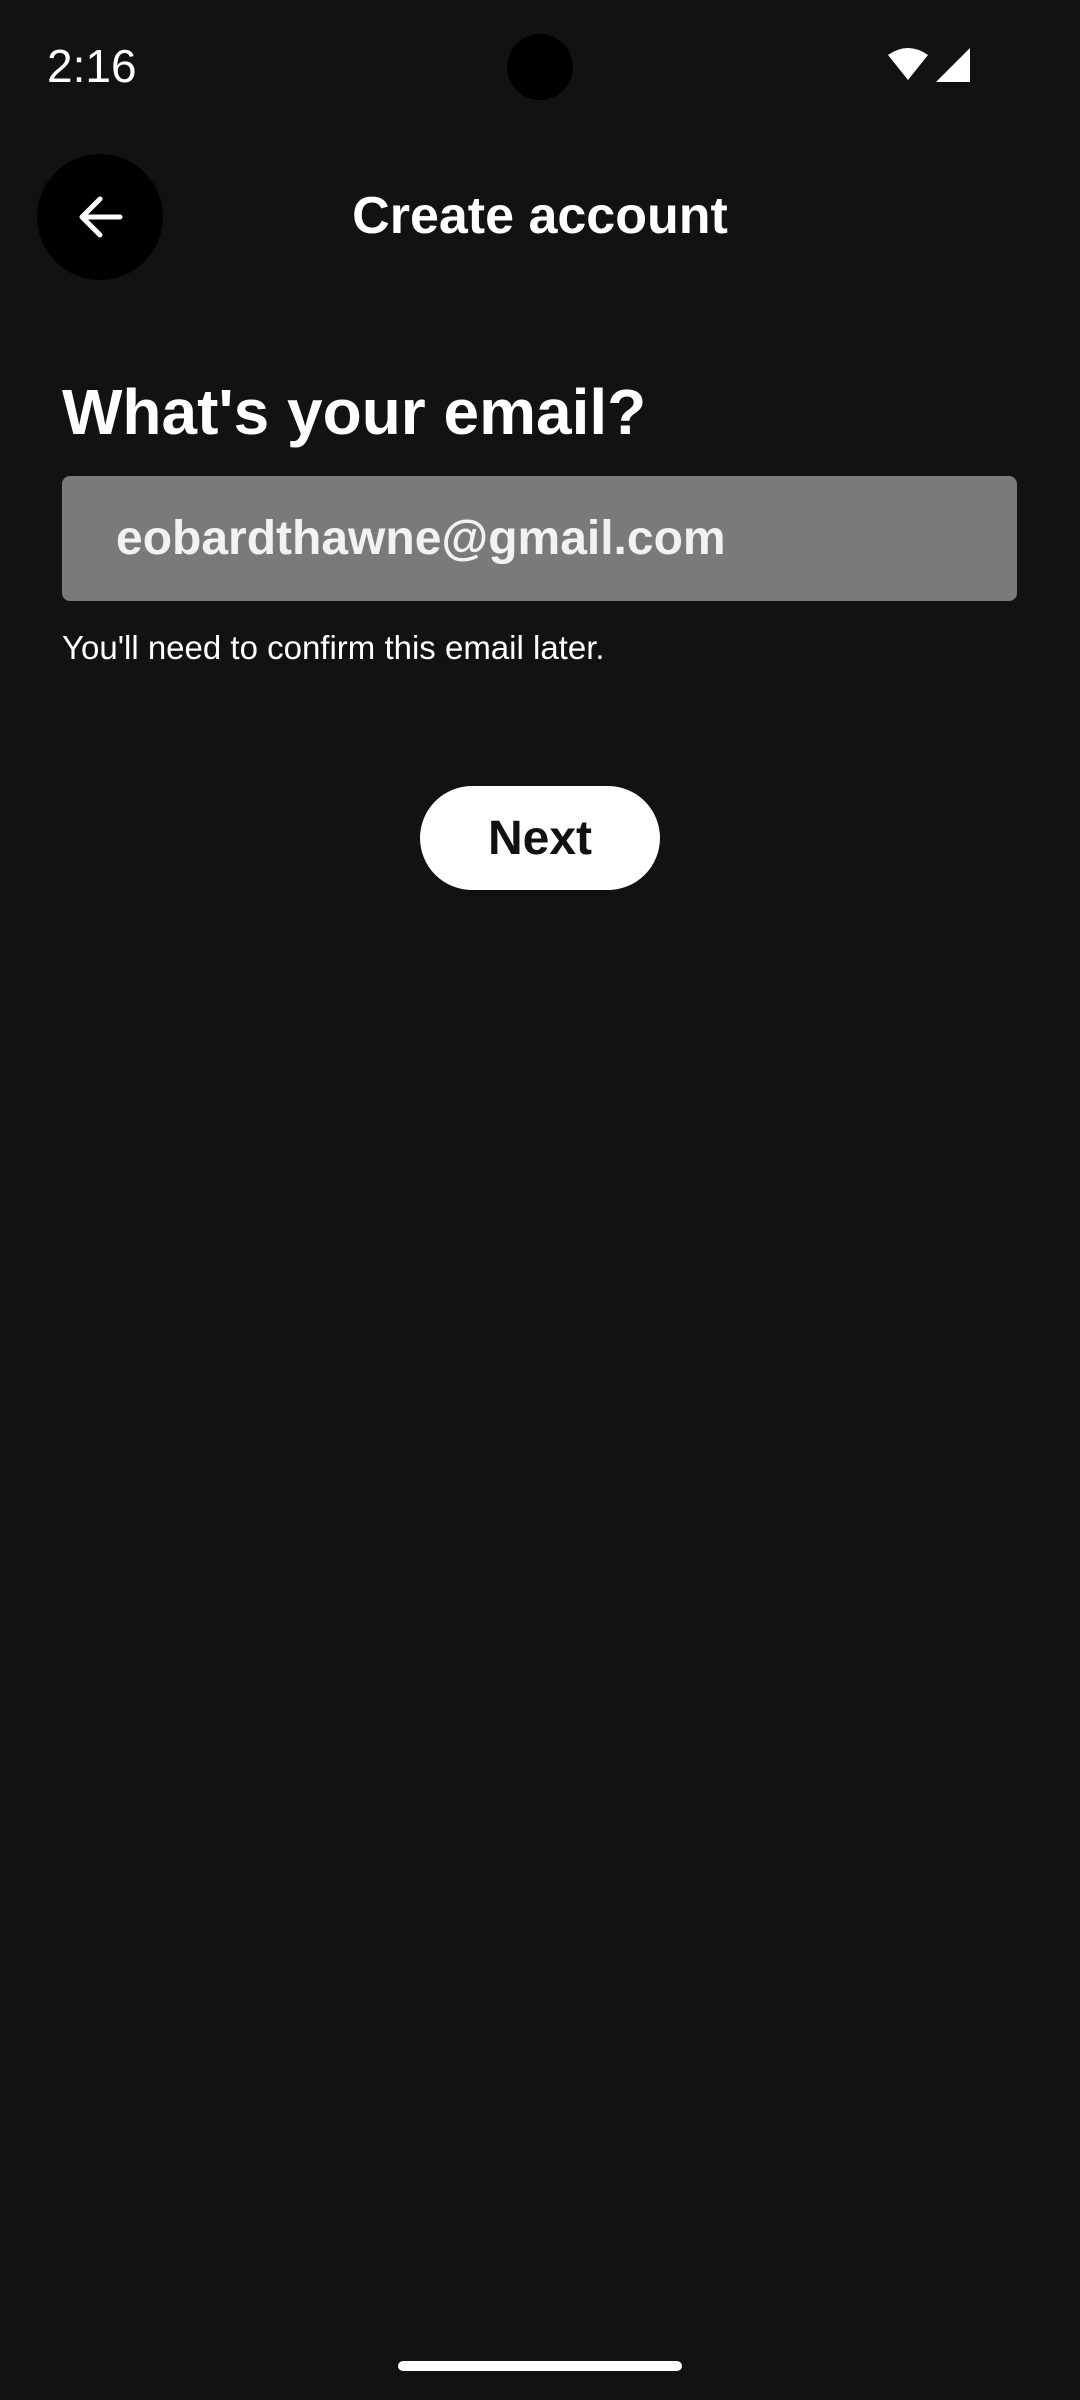 The height and width of the screenshot is (2400, 1080). I want to click on status-icons, so click(943, 68).